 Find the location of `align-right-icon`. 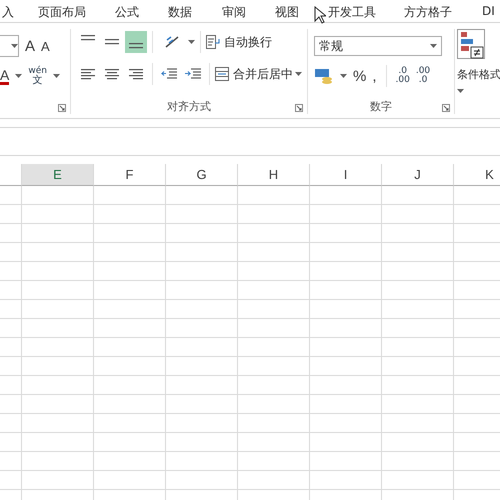

align-right-icon is located at coordinates (136, 74).